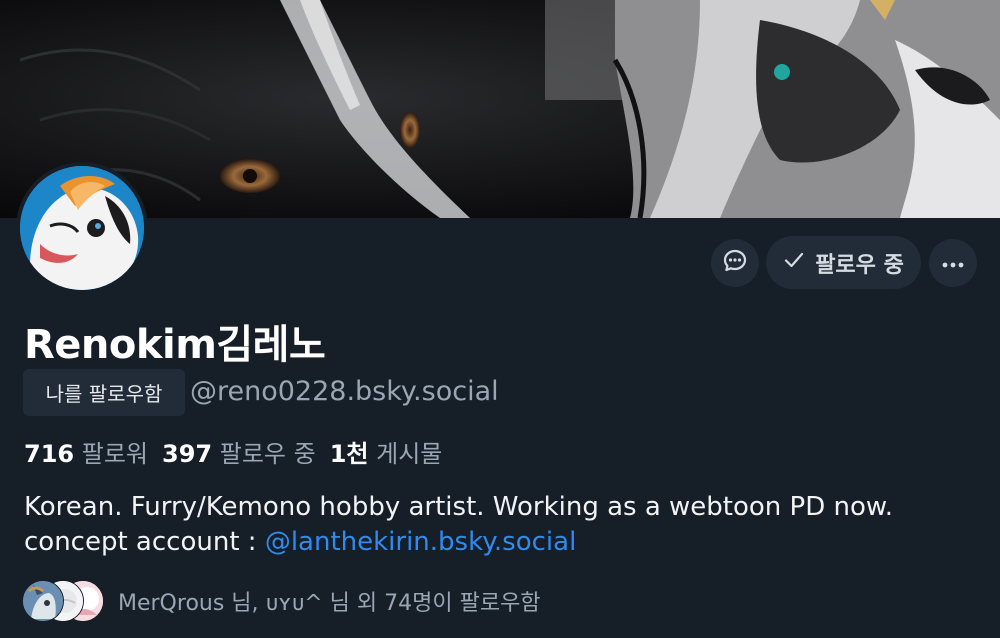 The height and width of the screenshot is (638, 1000). I want to click on display-name: Renokim김레노, so click(175, 345).